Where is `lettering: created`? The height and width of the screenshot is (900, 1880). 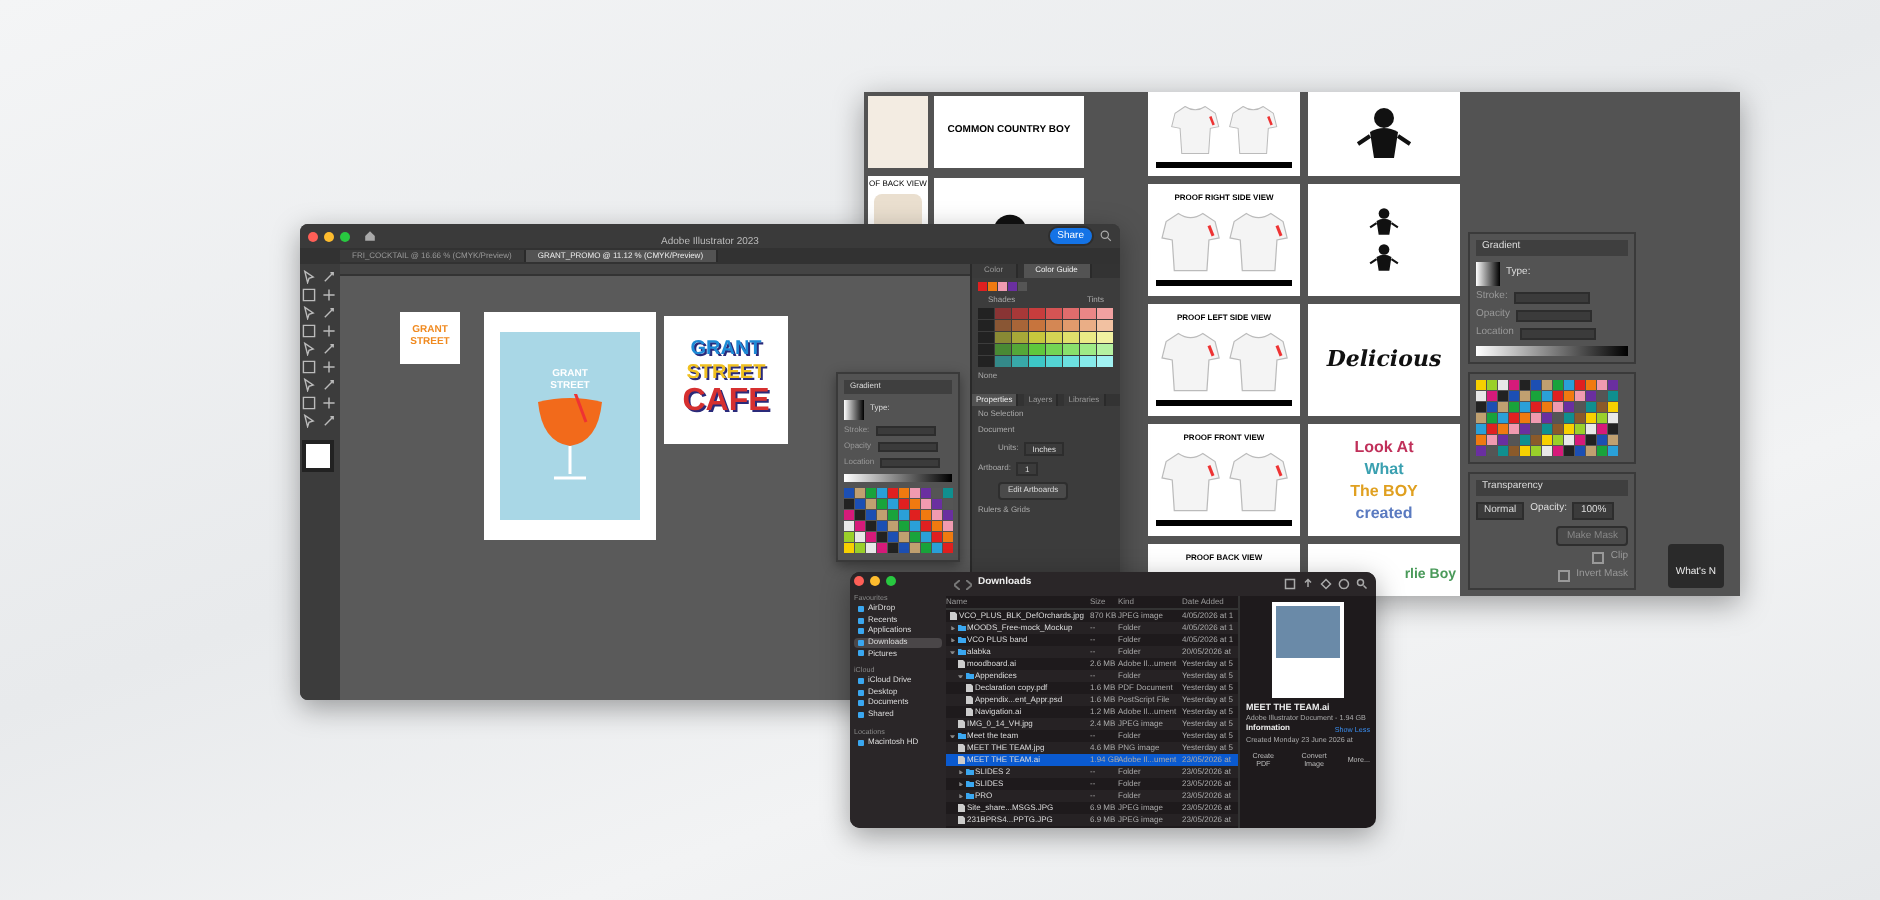 lettering: created is located at coordinates (1384, 513).